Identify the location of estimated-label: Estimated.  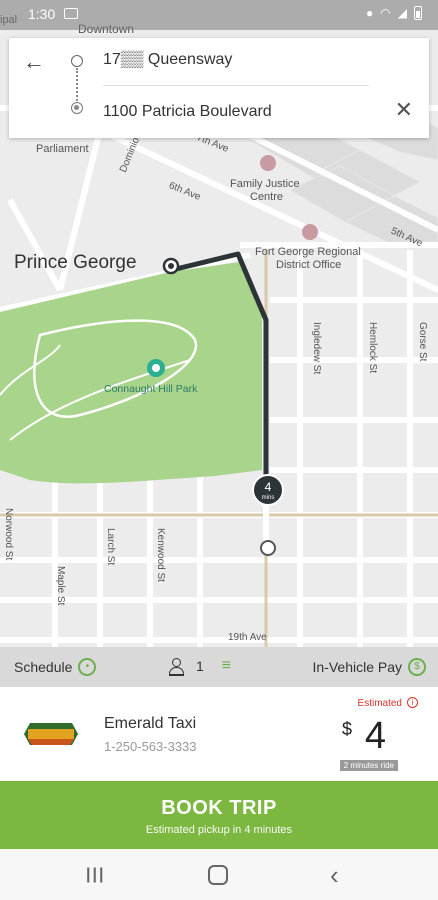
(379, 703).